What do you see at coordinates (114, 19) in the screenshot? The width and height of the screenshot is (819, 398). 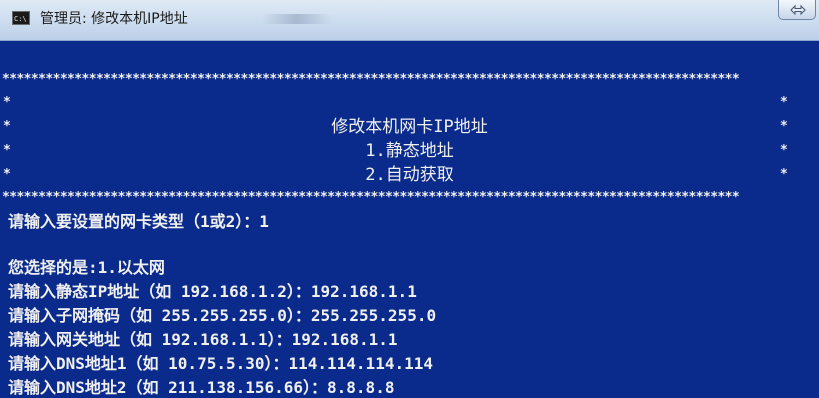 I see `window-title: 管理员: 修改本机IP地址` at bounding box center [114, 19].